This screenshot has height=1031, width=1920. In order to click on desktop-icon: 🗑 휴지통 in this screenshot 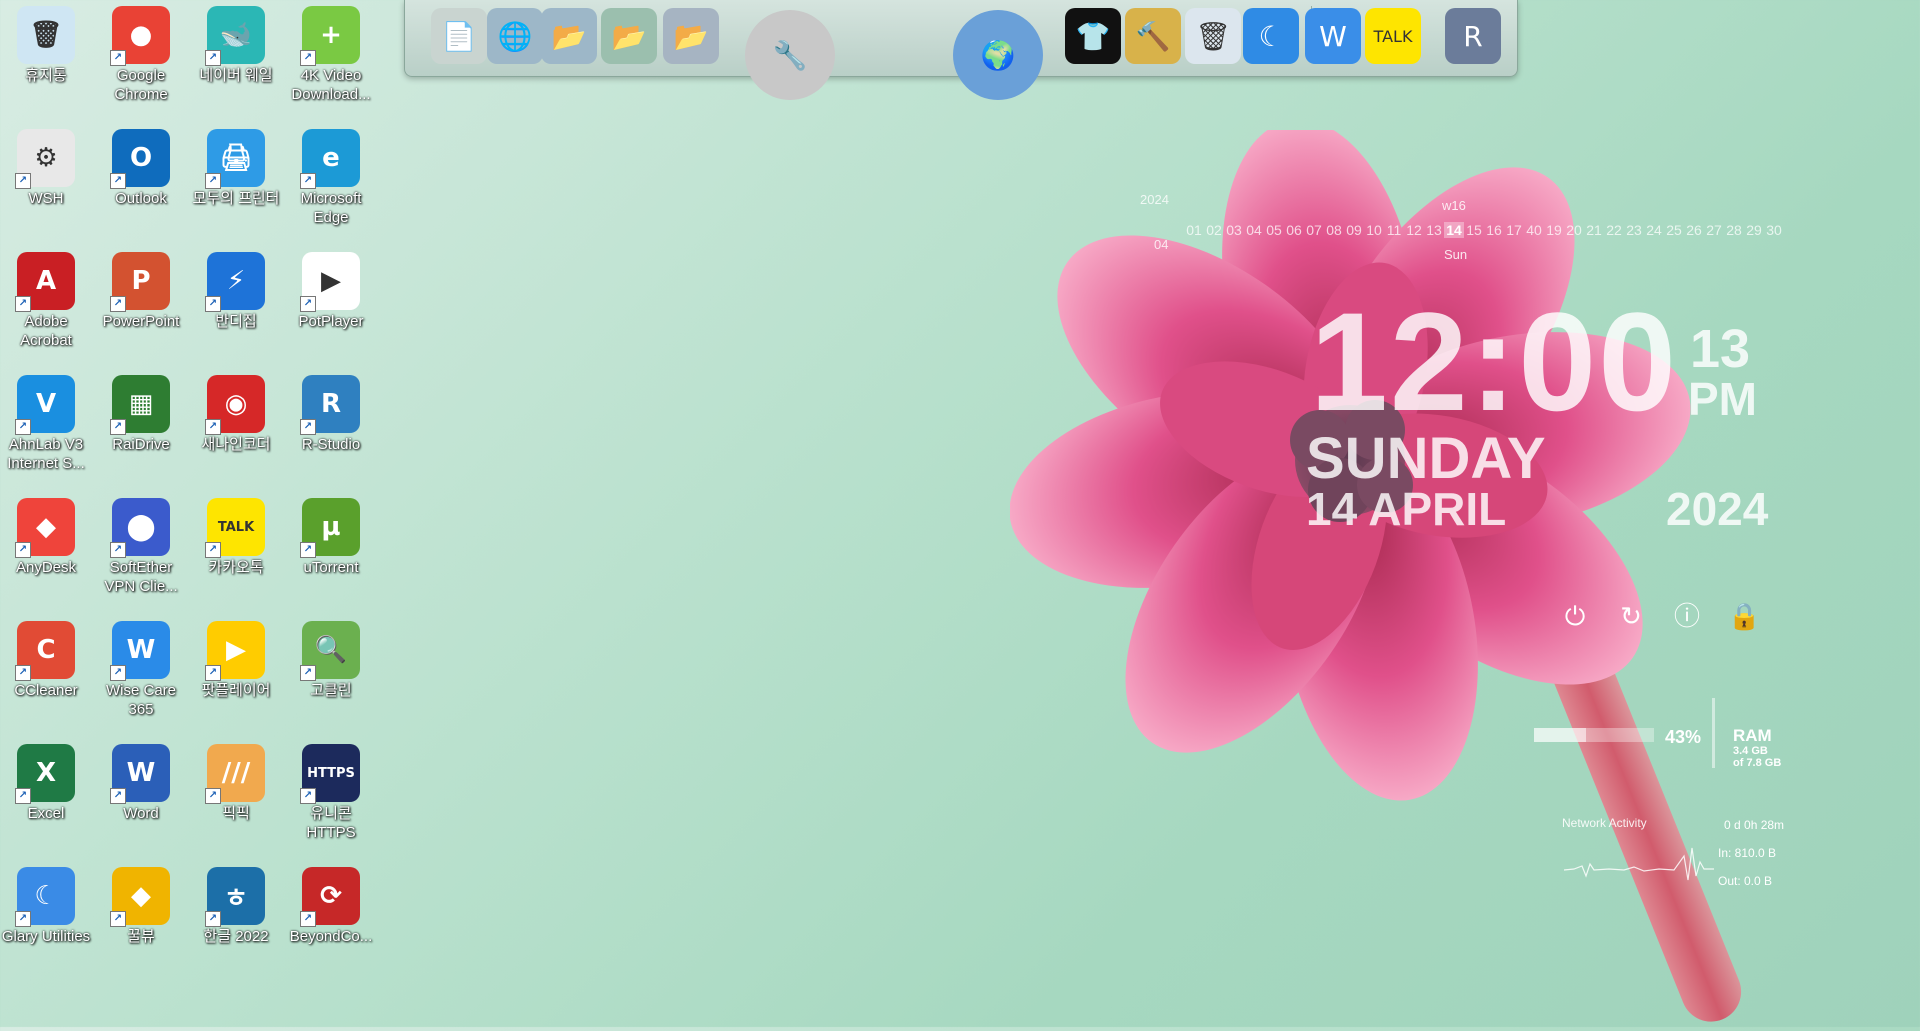, I will do `click(46, 42)`.